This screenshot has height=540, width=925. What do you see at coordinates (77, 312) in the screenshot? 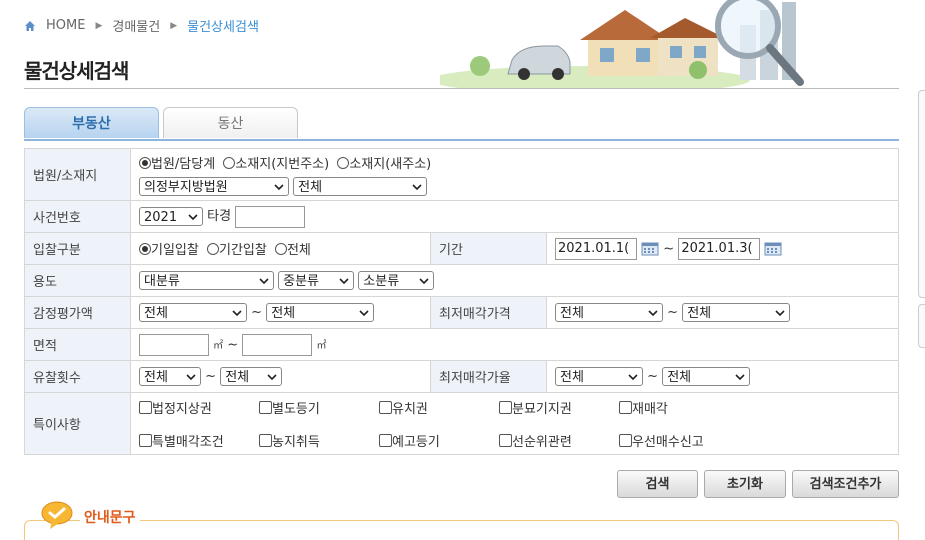
I see `appraisal-label: 감정평가액` at bounding box center [77, 312].